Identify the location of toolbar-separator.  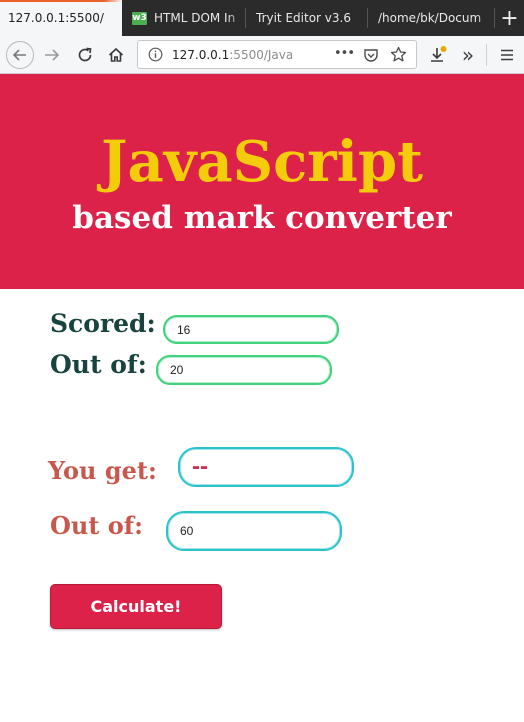
(486, 55).